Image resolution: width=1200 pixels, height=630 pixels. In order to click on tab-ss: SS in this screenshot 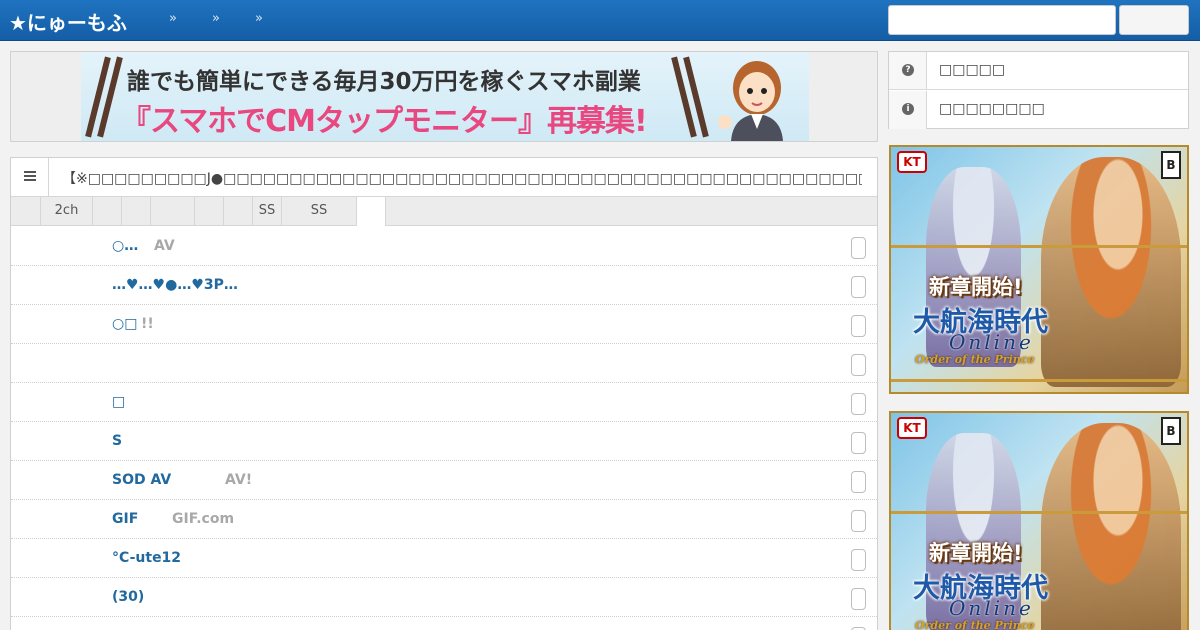, I will do `click(319, 211)`.